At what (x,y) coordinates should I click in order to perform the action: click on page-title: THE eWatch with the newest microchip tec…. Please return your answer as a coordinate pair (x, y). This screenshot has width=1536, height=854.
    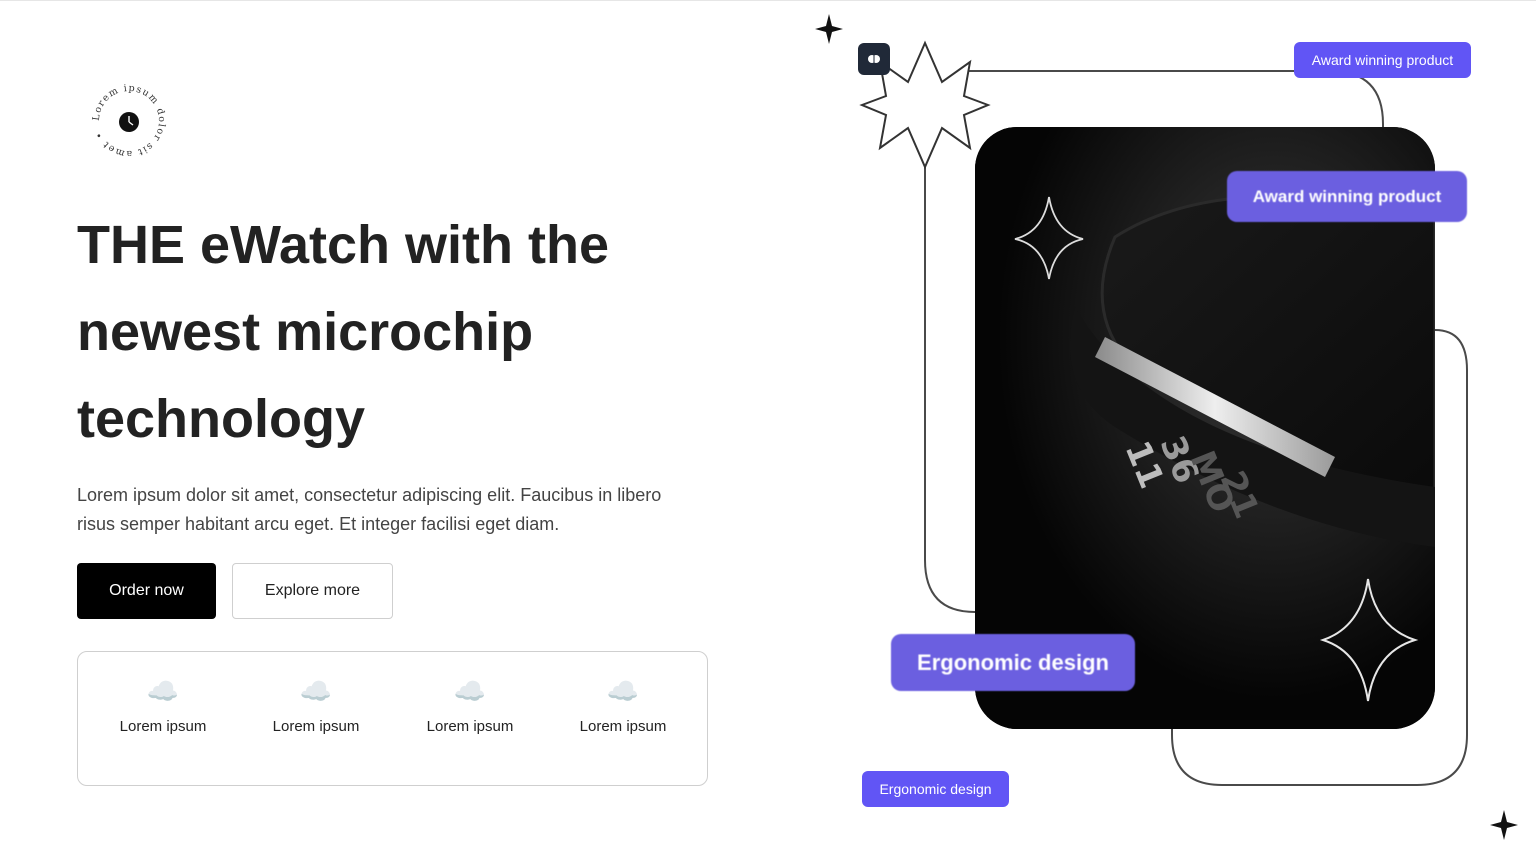
    Looking at the image, I should click on (397, 332).